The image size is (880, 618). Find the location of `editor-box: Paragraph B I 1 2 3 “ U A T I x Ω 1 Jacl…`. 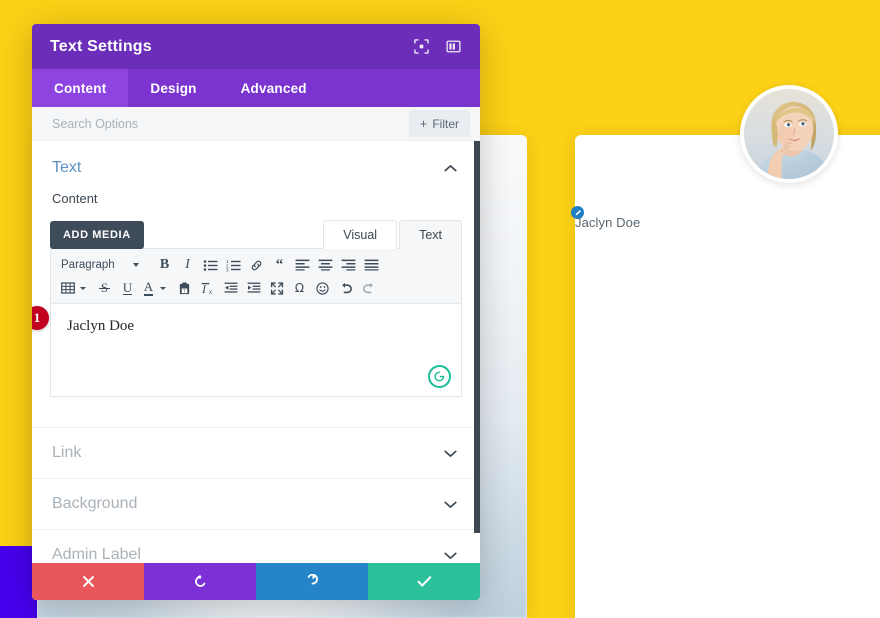

editor-box: Paragraph B I 1 2 3 “ U A T I x Ω 1 Jacl… is located at coordinates (247, 322).